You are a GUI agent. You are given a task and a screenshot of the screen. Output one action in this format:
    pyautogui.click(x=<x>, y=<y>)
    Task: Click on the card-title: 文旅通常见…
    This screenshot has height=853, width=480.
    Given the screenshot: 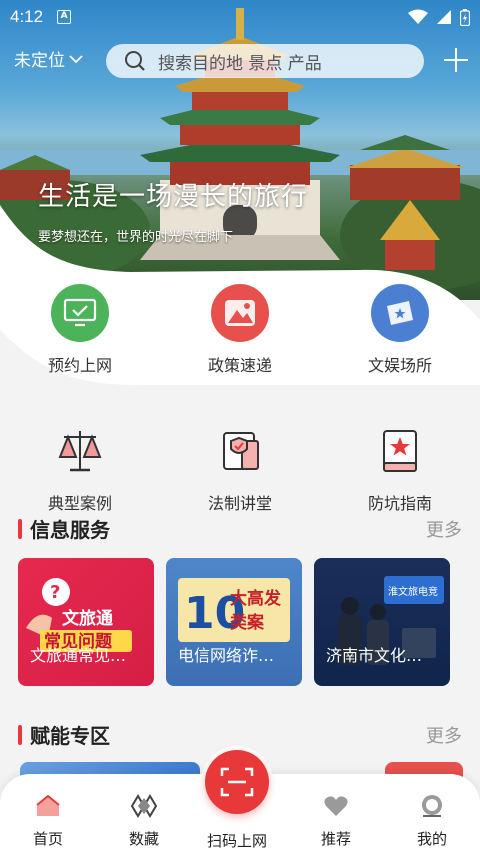 What is the action you would take?
    pyautogui.click(x=78, y=655)
    